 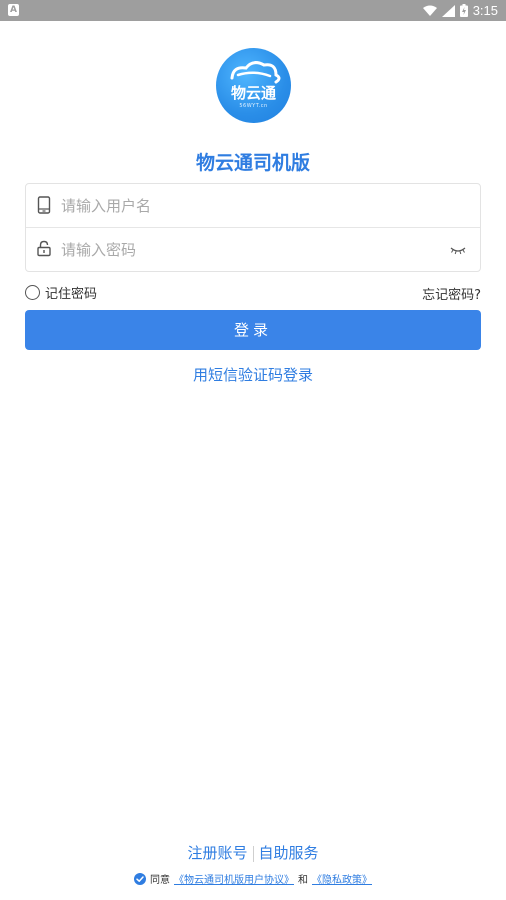 I want to click on username-input, so click(x=251, y=206).